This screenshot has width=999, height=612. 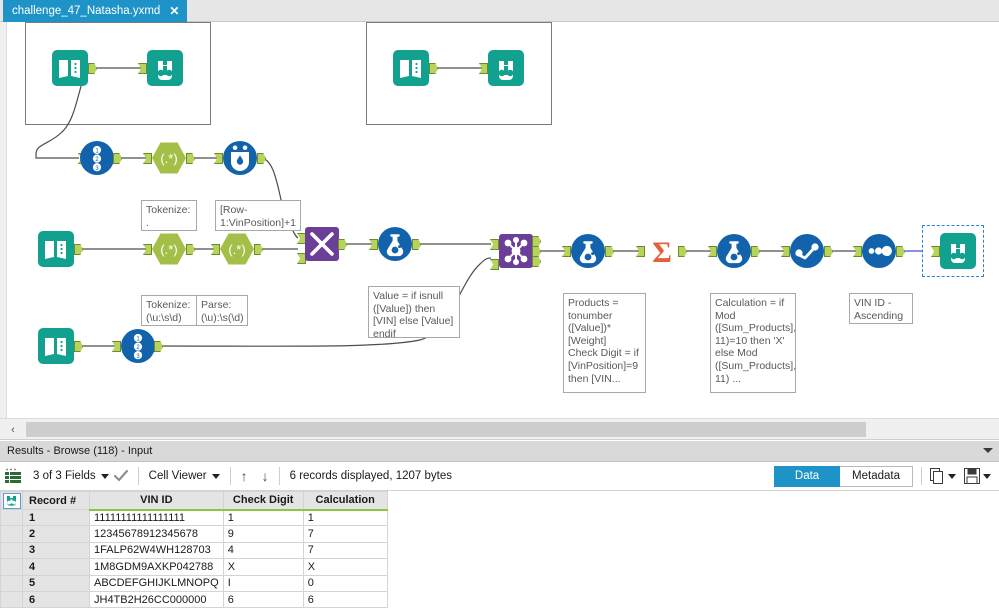 I want to click on copy-button, so click(x=943, y=476).